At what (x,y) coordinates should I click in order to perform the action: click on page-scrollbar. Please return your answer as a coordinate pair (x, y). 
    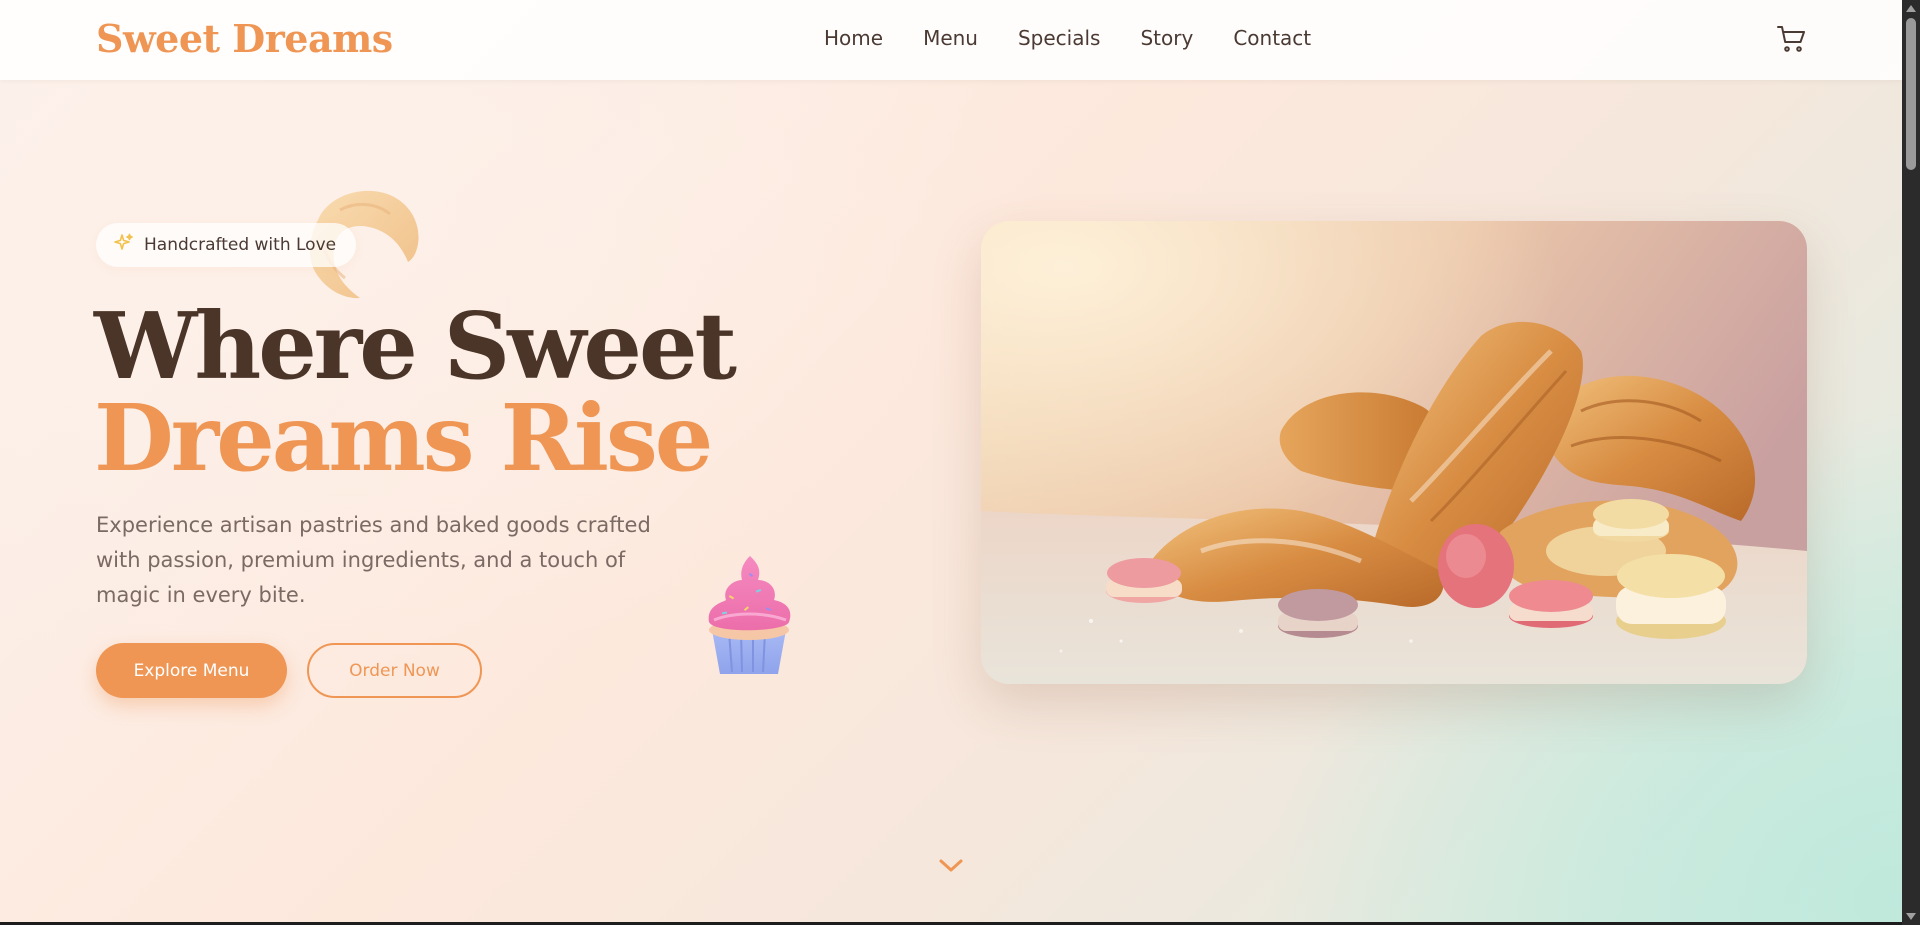
    Looking at the image, I should click on (1911, 462).